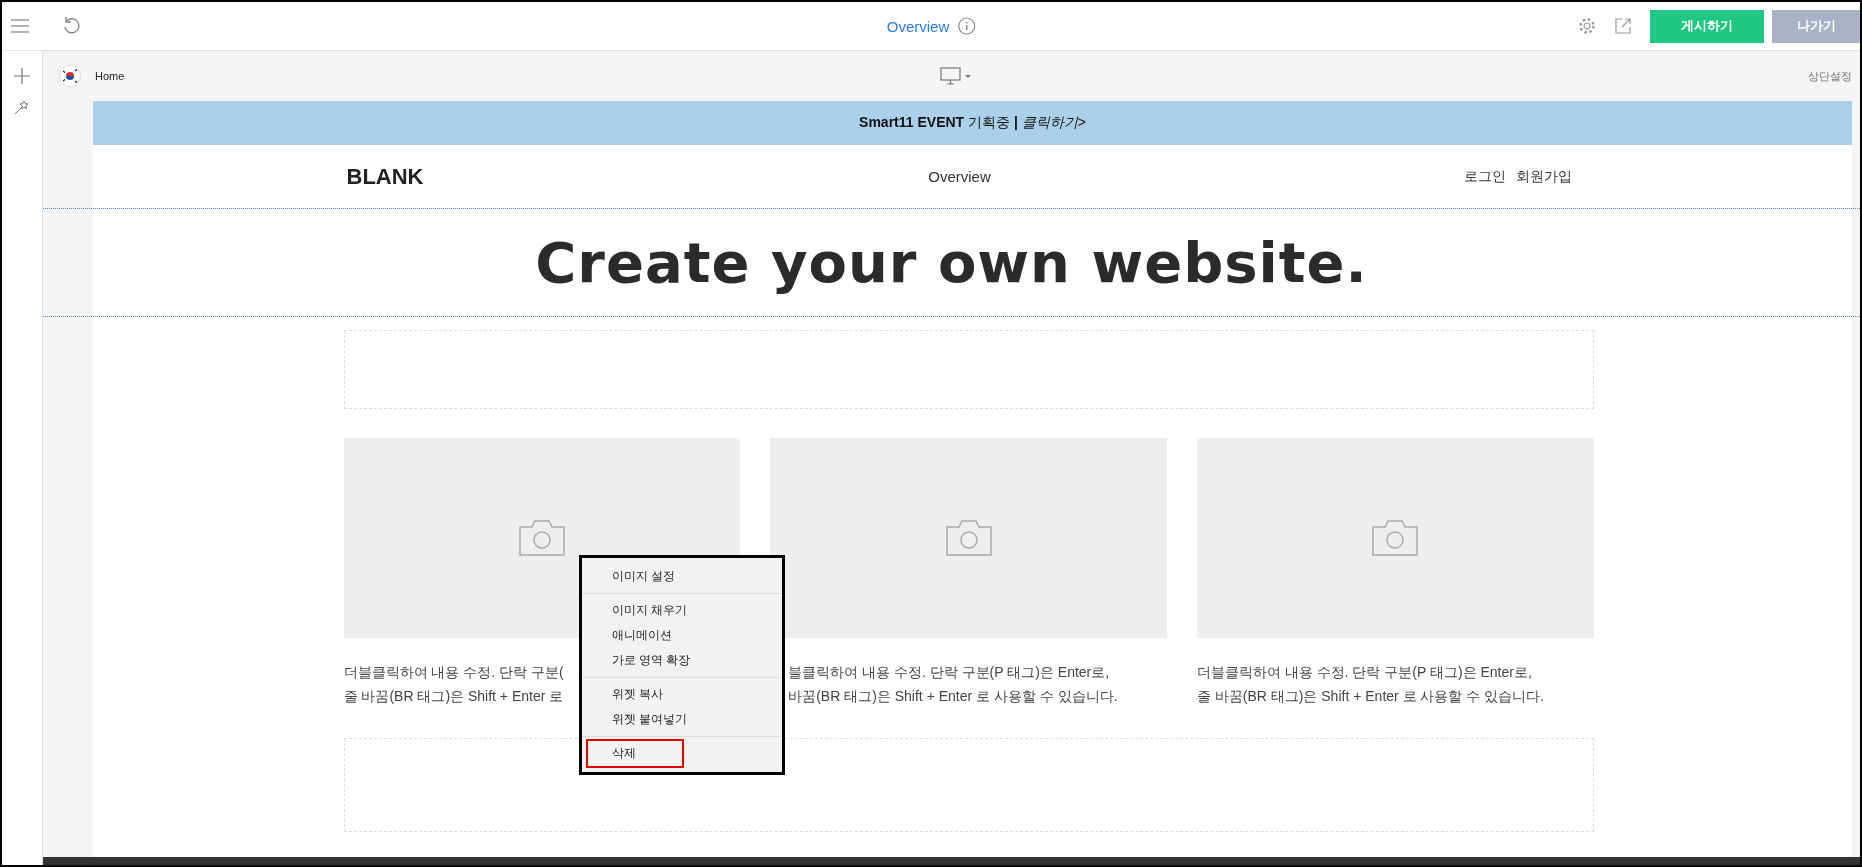  I want to click on menu-item: 애니메이션, so click(681, 635).